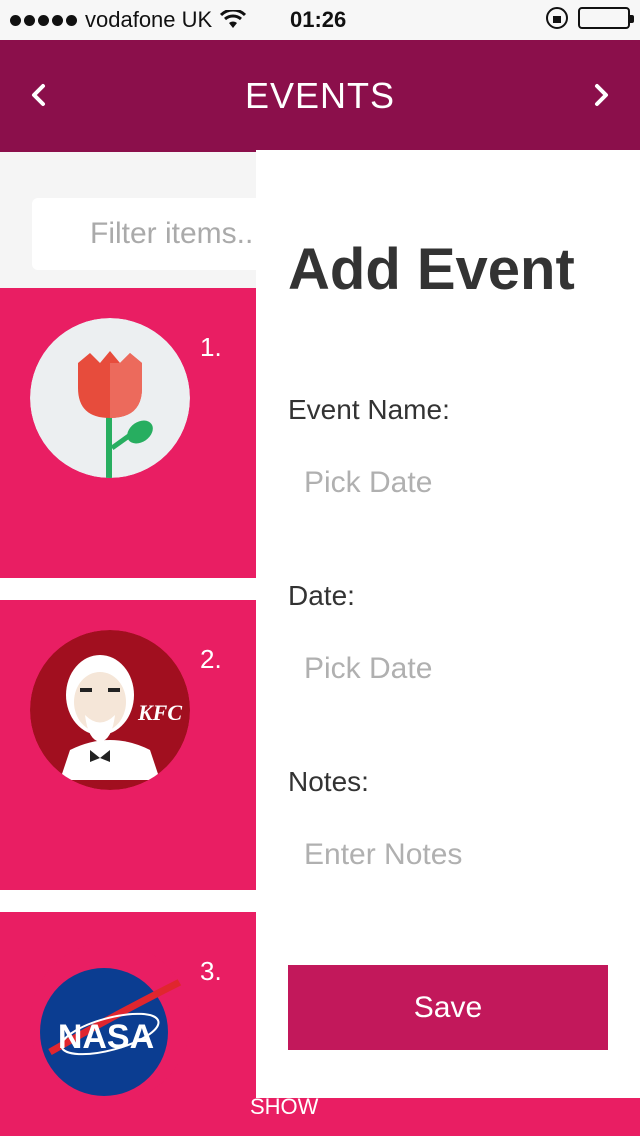 Image resolution: width=640 pixels, height=1136 pixels. I want to click on signal-icon, so click(43, 20).